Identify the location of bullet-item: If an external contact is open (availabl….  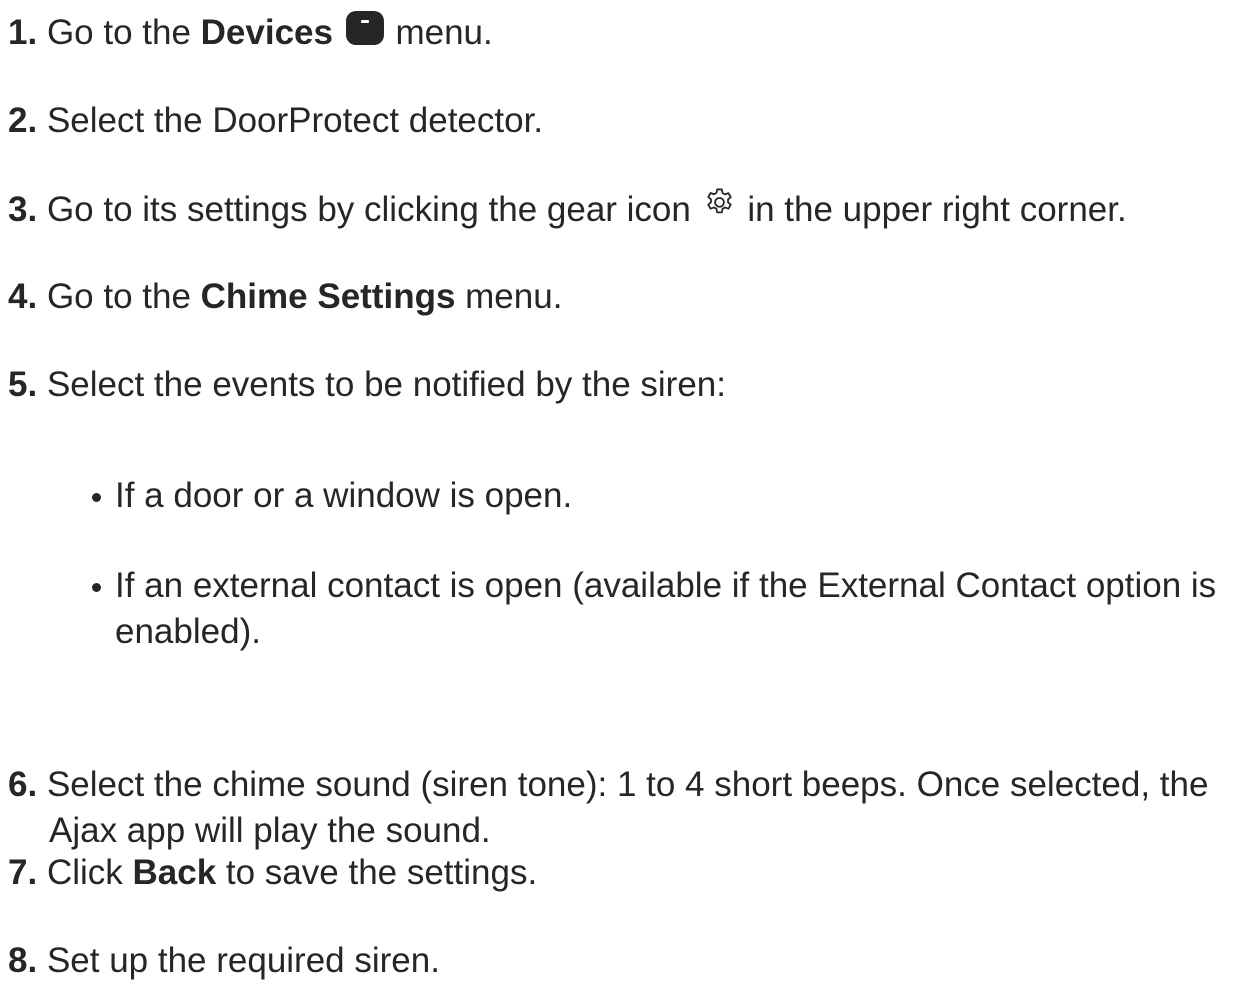
(671, 608).